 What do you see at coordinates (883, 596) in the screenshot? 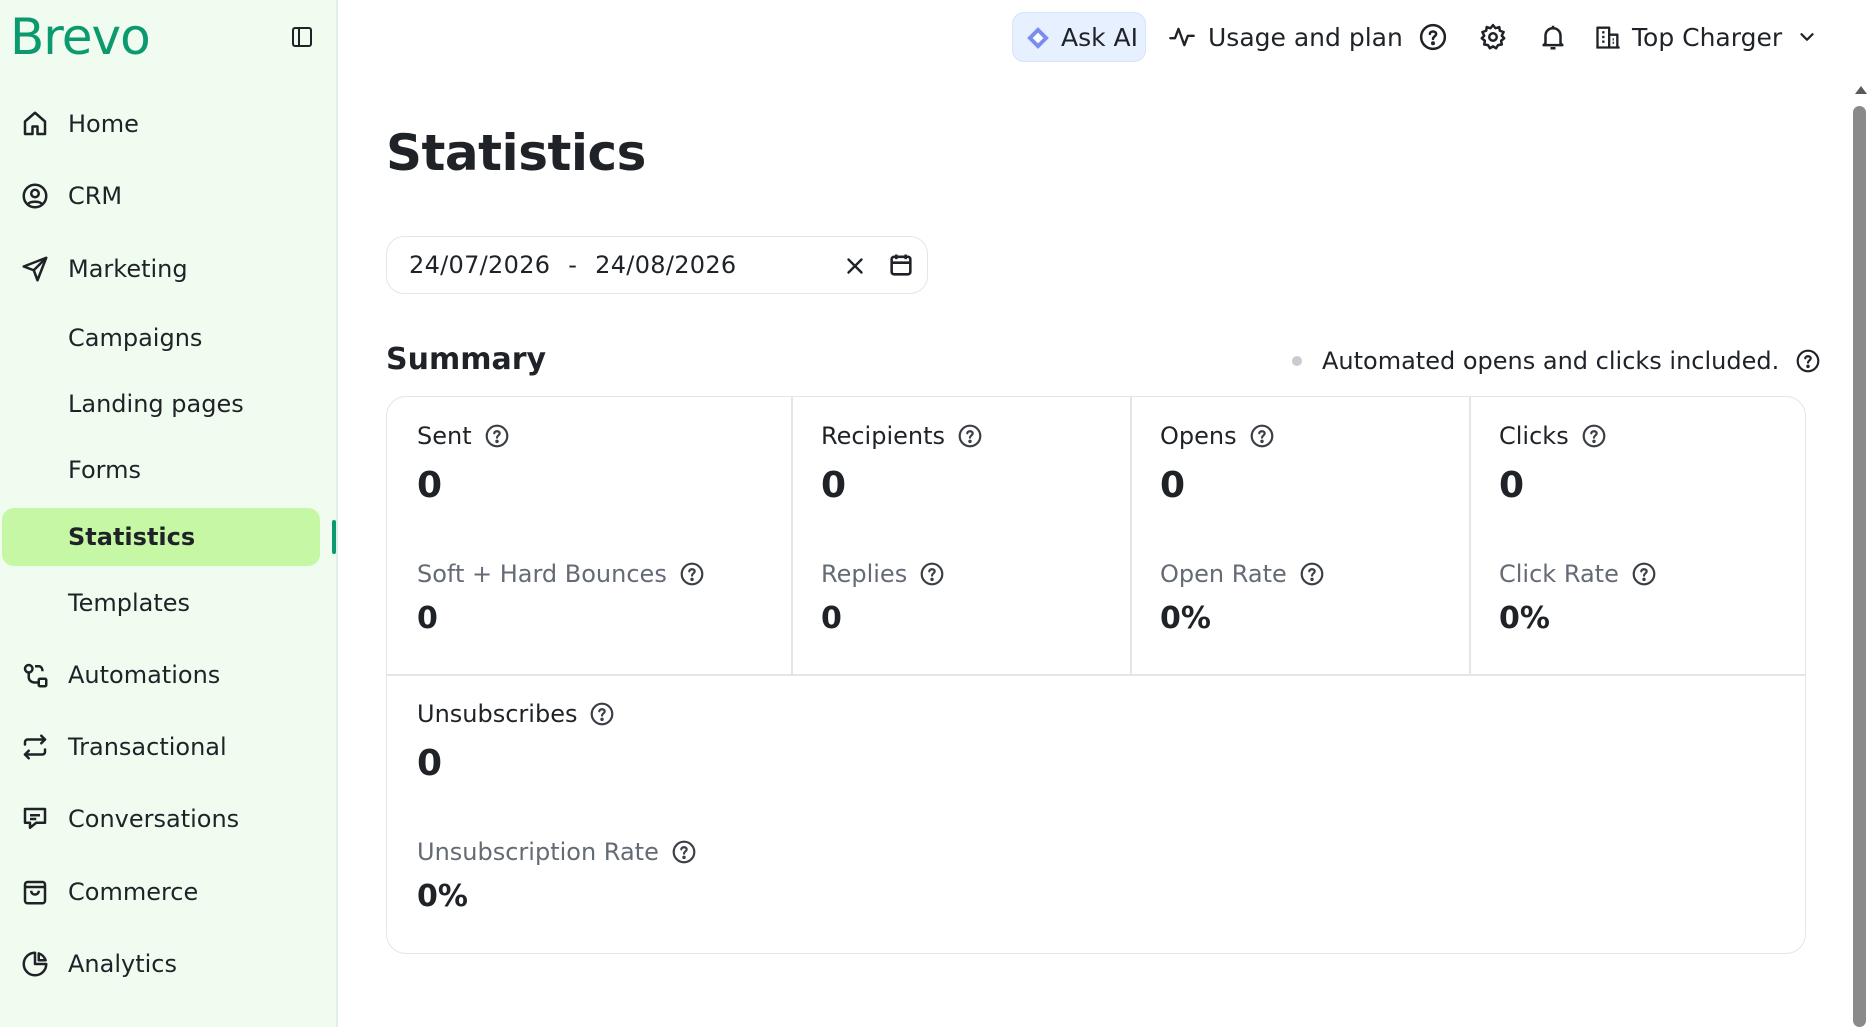
I see `metric-replies: Replies 0` at bounding box center [883, 596].